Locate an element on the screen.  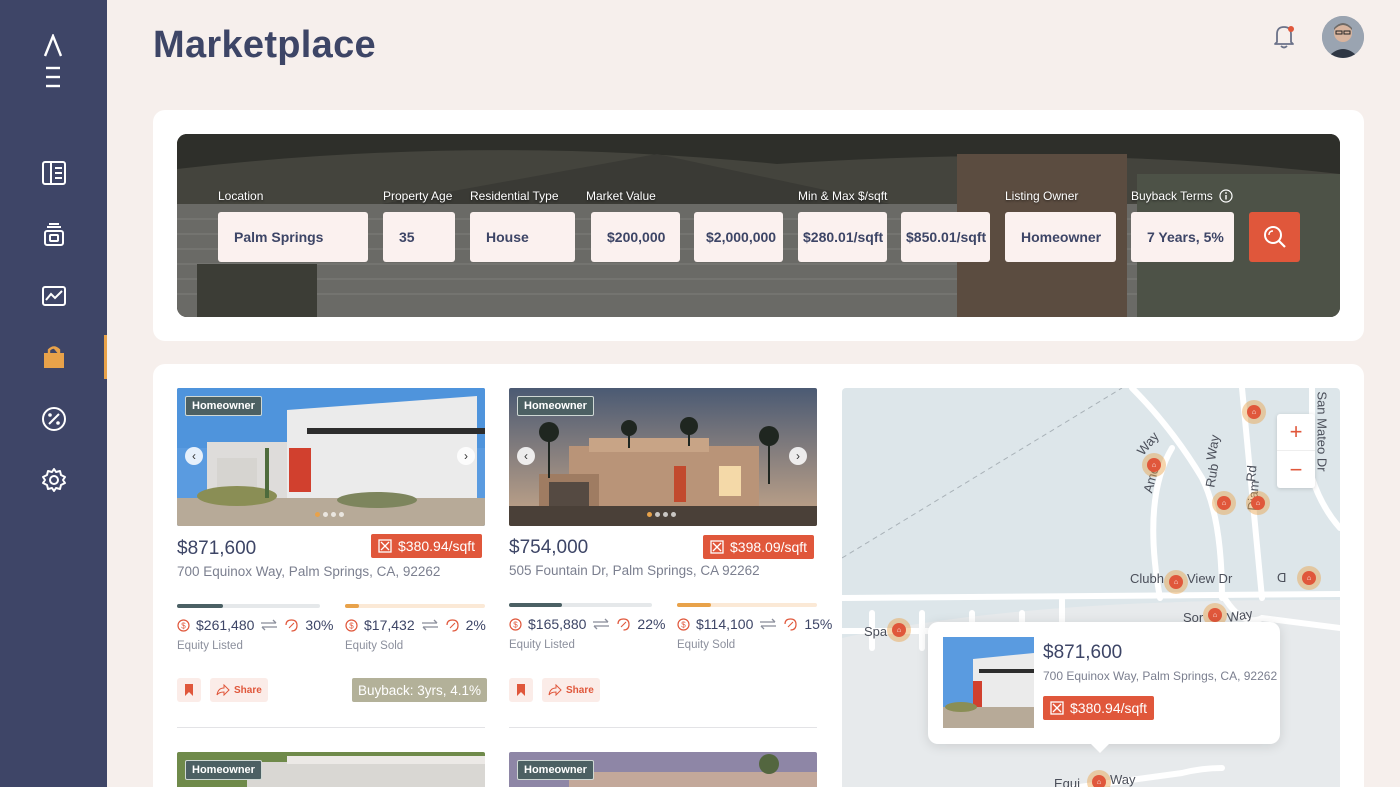
sidebar is located at coordinates (53, 393).